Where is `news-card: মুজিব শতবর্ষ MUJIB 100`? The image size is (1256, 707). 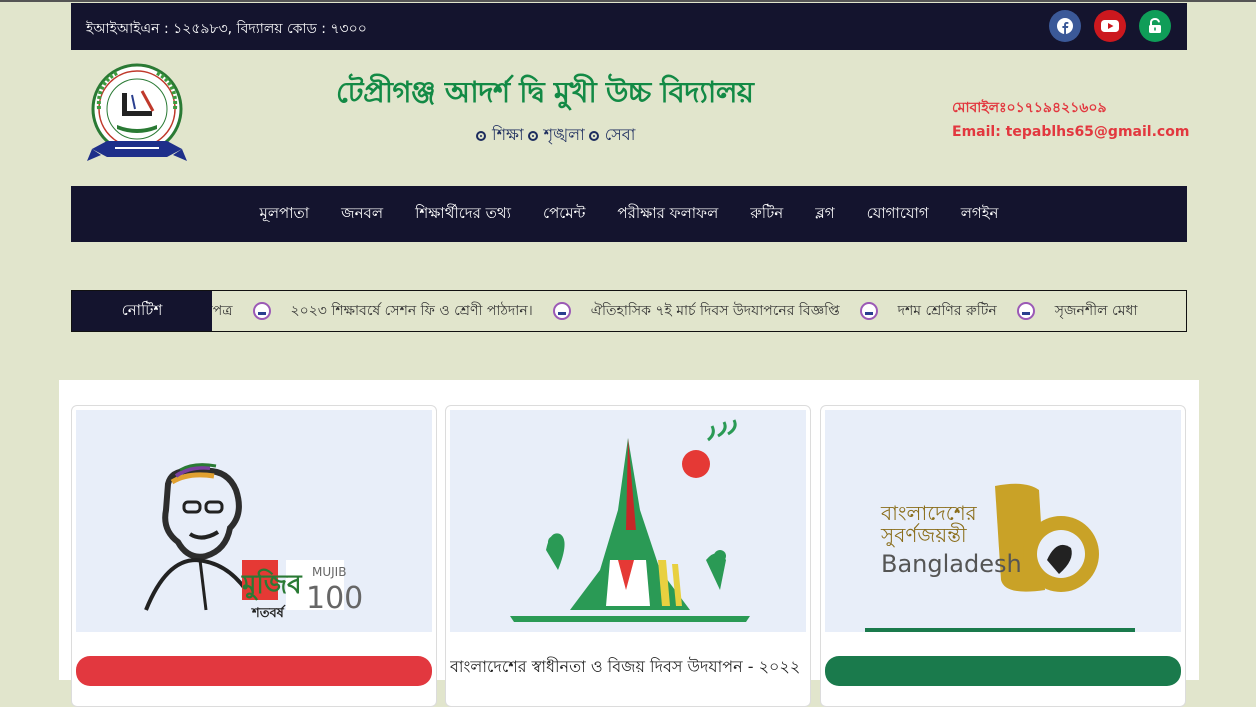 news-card: মুজিব শতবর্ষ MUJIB 100 is located at coordinates (254, 556).